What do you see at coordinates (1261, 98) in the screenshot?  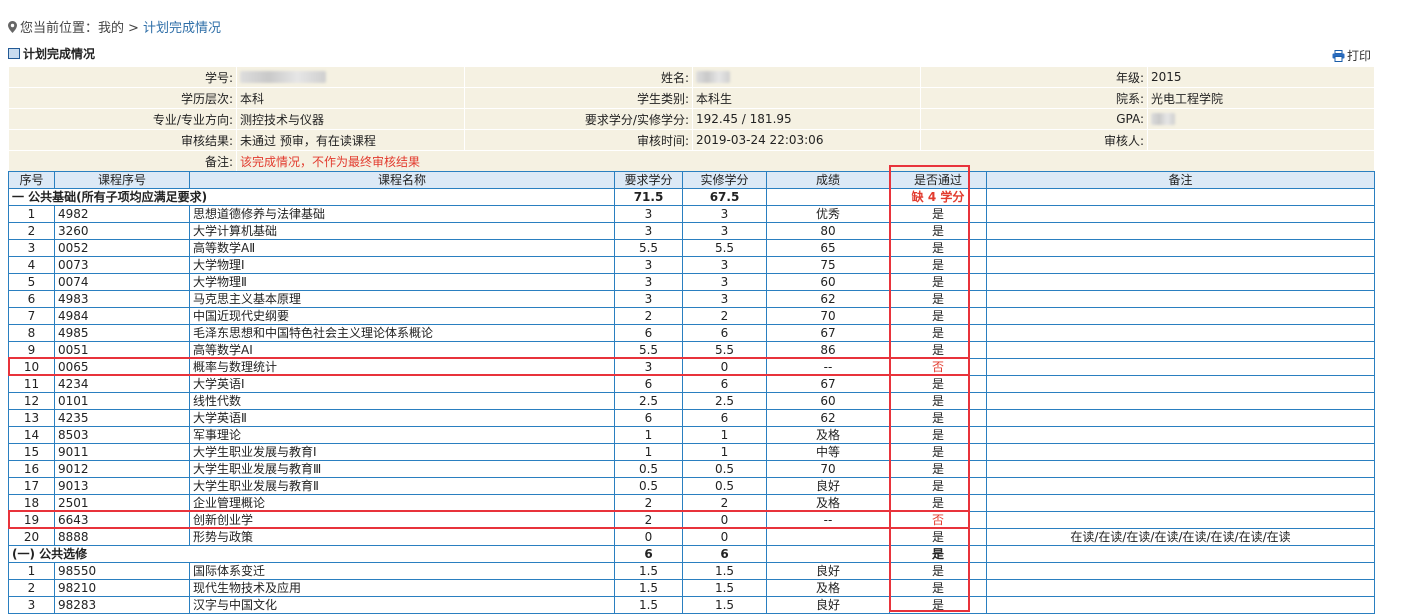 I see `dept-value: 光电工程学院` at bounding box center [1261, 98].